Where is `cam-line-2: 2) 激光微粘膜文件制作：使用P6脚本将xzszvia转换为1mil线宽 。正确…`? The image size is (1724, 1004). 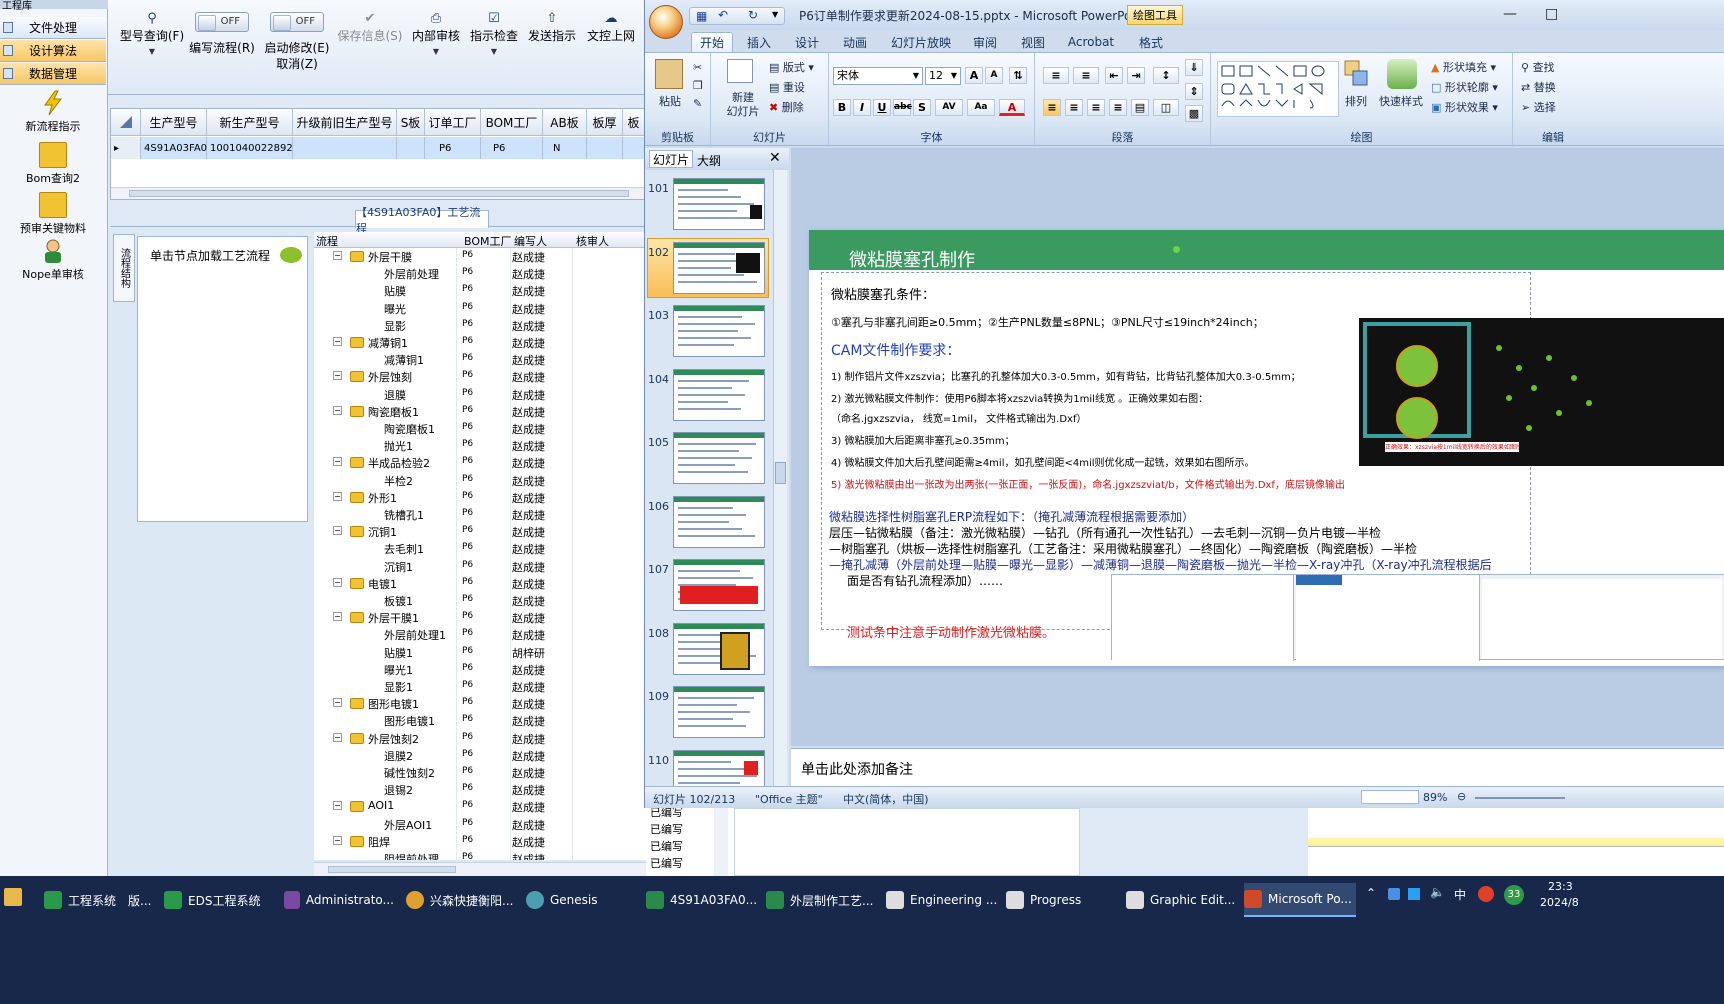
cam-line-2: 2) 激光微粘膜文件制作：使用P6脚本将xzszvia转换为1mil线宽 。正确… is located at coordinates (1019, 397).